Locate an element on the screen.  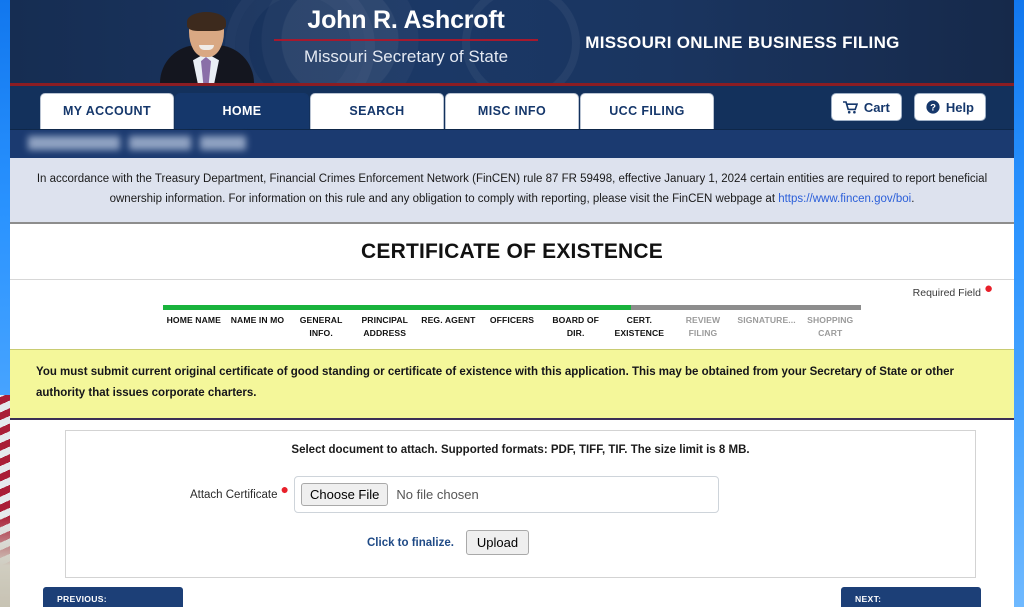
chosen-file-name: No file chosen is located at coordinates (437, 494).